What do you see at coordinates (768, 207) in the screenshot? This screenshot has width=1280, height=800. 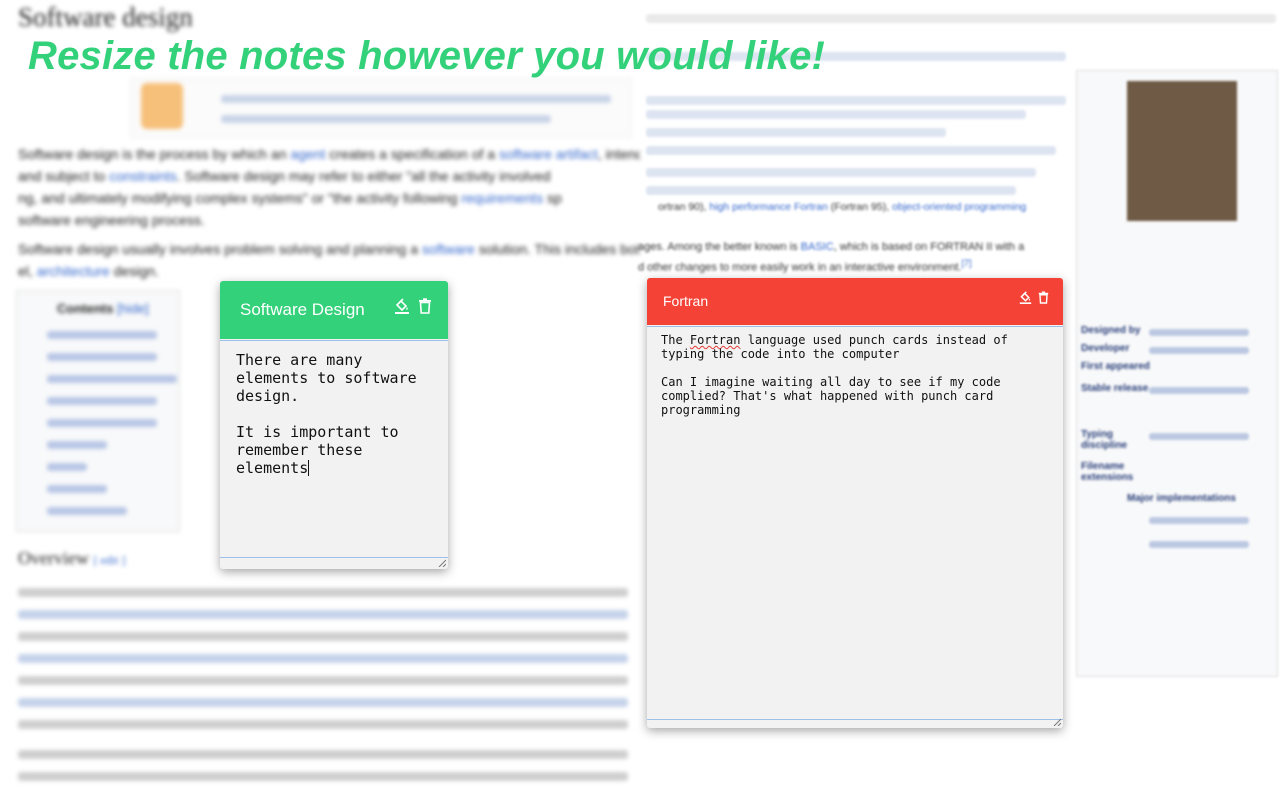 I see `article-link: high performance Fortran` at bounding box center [768, 207].